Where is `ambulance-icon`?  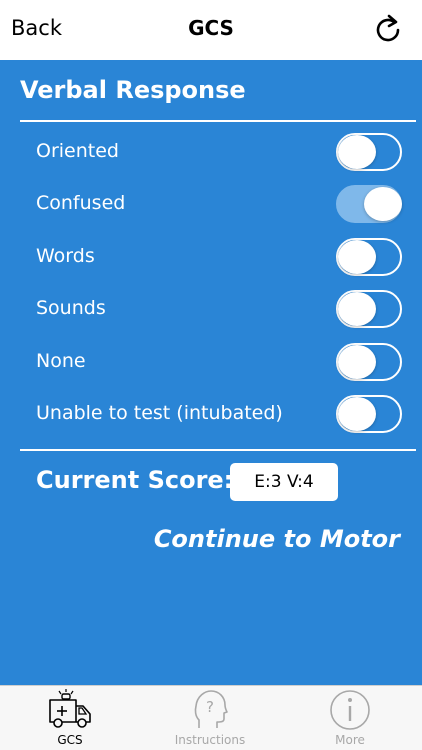
ambulance-icon is located at coordinates (70, 708).